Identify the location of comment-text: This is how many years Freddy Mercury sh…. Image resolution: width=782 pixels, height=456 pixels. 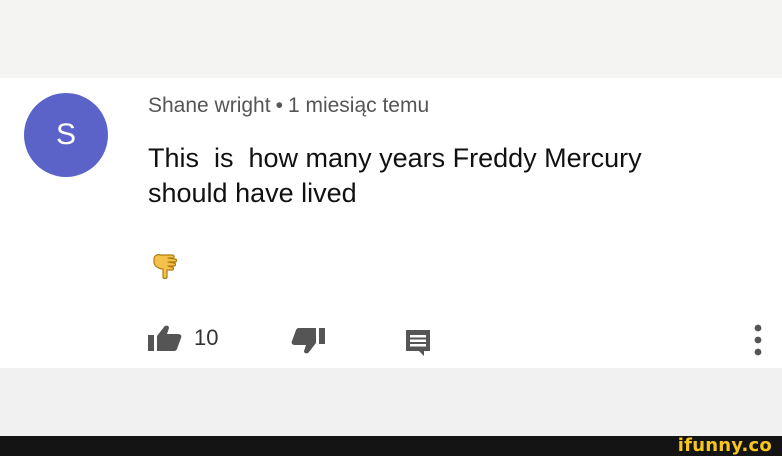
(395, 175).